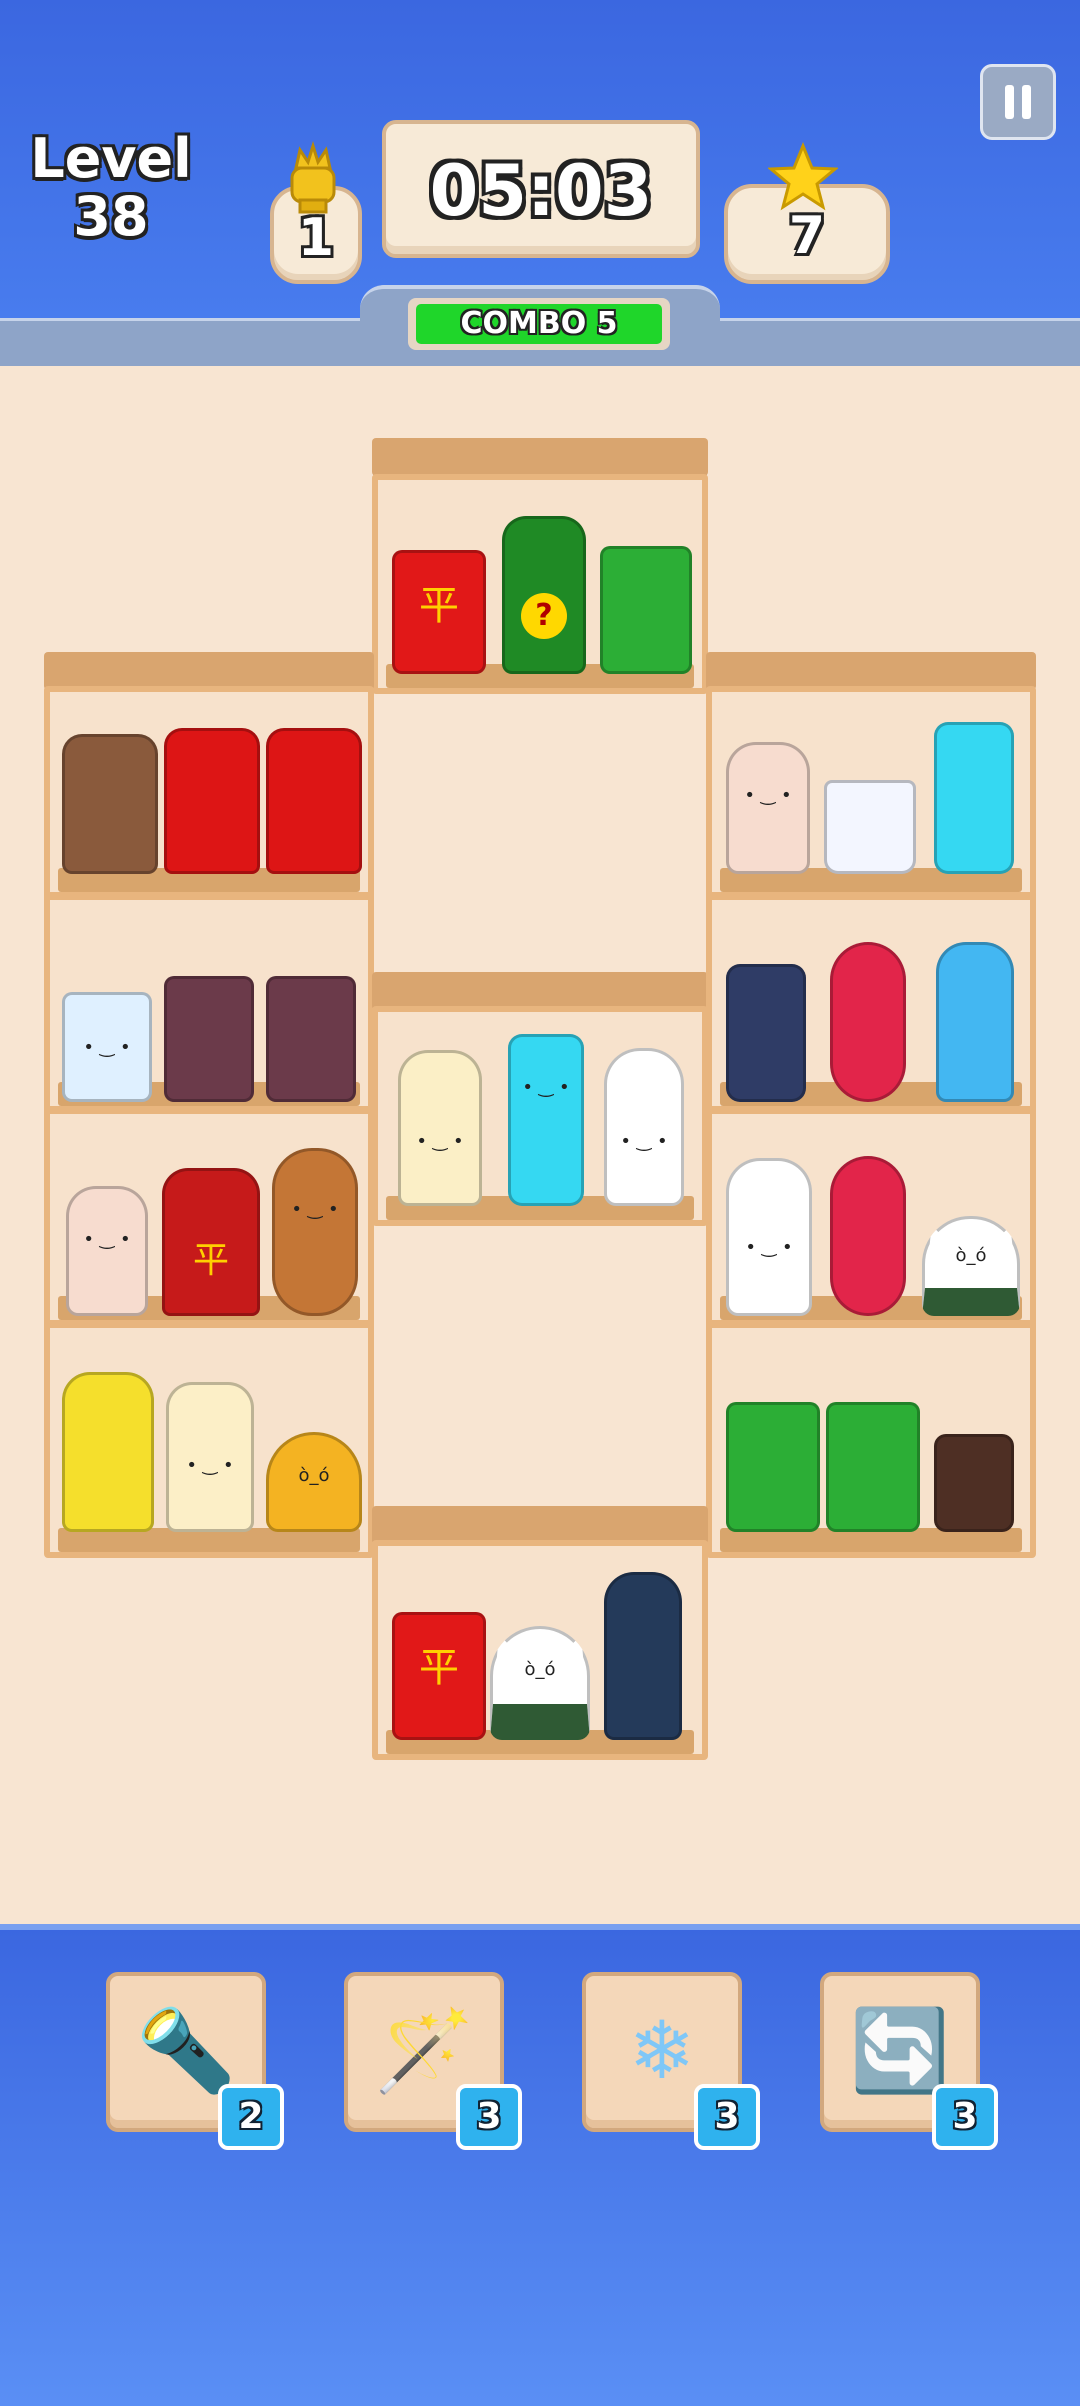  Describe the element at coordinates (870, 827) in the screenshot. I see `noodle-cup` at that location.